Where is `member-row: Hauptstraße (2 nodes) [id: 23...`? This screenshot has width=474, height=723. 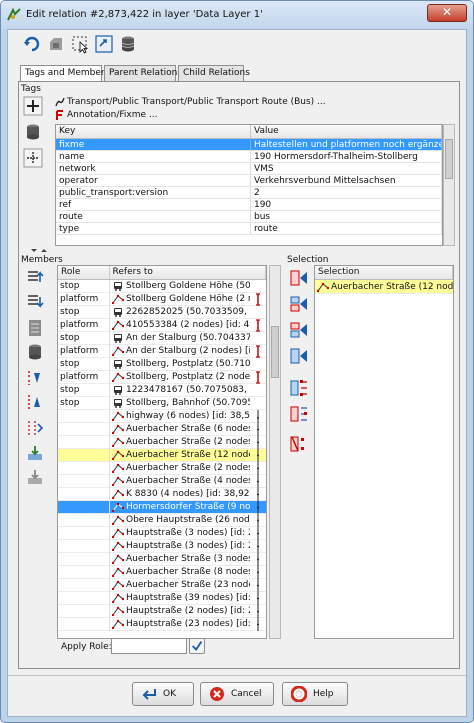 member-row: Hauptstraße (2 nodes) [id: 23... is located at coordinates (162, 611).